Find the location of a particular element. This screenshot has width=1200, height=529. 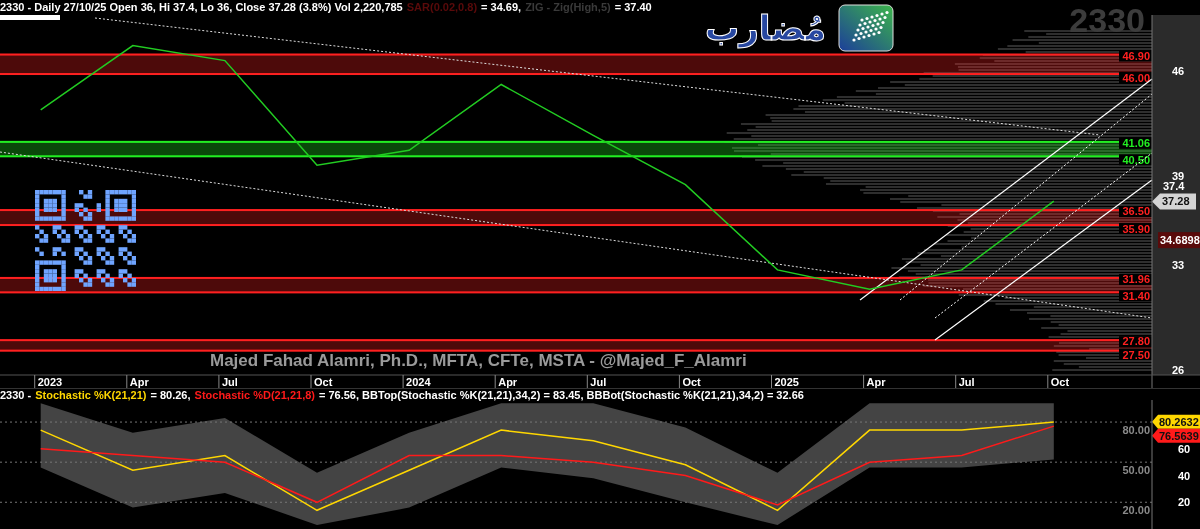

author-signature: Majed Fahad Alamri, Ph.D., MFTA, CFTe, MSTA - @Majed_F_Alamri is located at coordinates (478, 361).